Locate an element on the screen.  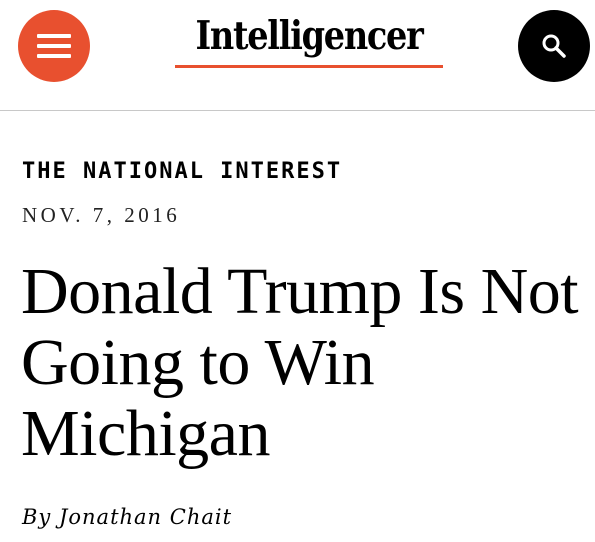
publish-date: NOV. 7, 2016 is located at coordinates (101, 215).